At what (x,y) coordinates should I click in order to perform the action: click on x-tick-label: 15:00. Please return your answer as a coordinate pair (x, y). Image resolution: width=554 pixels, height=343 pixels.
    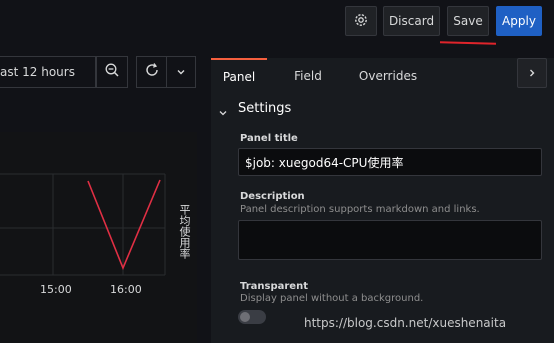
    Looking at the image, I should click on (56, 289).